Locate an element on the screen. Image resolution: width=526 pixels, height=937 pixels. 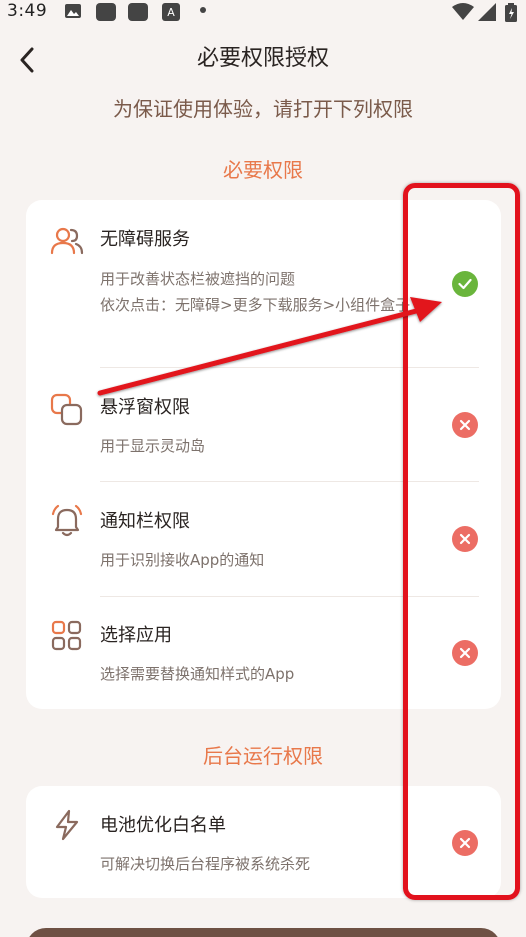
permission-desc: 用于识别接收App的通知 is located at coordinates (182, 560).